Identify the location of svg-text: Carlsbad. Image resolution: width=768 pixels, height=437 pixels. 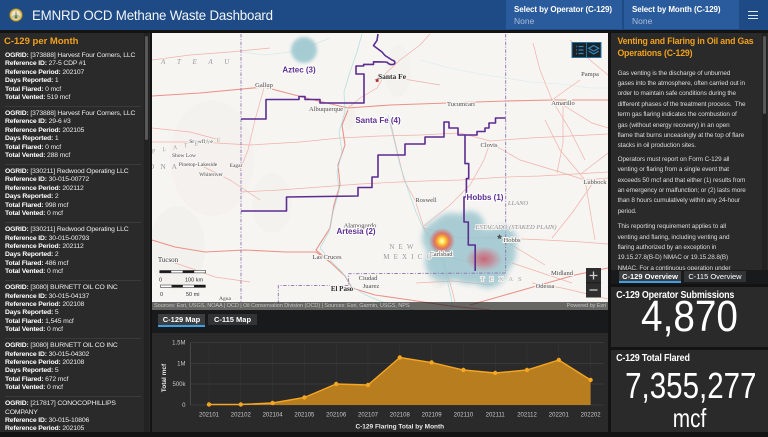
(441, 254).